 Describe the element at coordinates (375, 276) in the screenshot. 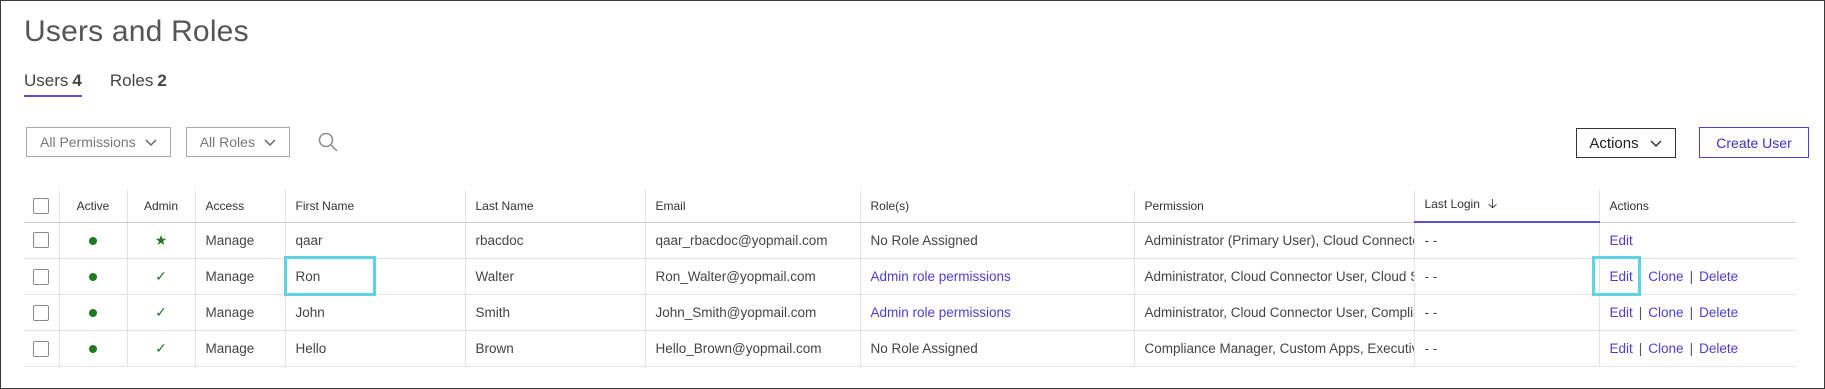

I see `first-name-cell: Ron` at that location.